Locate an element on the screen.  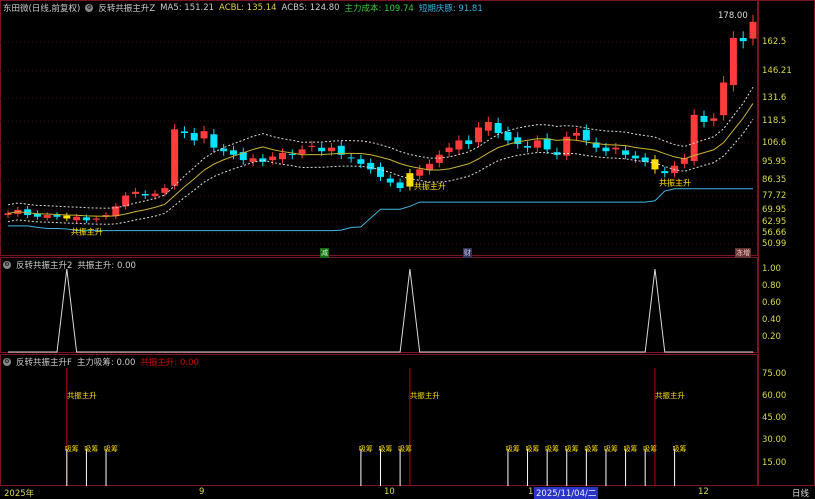
price-label: 56.66 is located at coordinates (774, 233).